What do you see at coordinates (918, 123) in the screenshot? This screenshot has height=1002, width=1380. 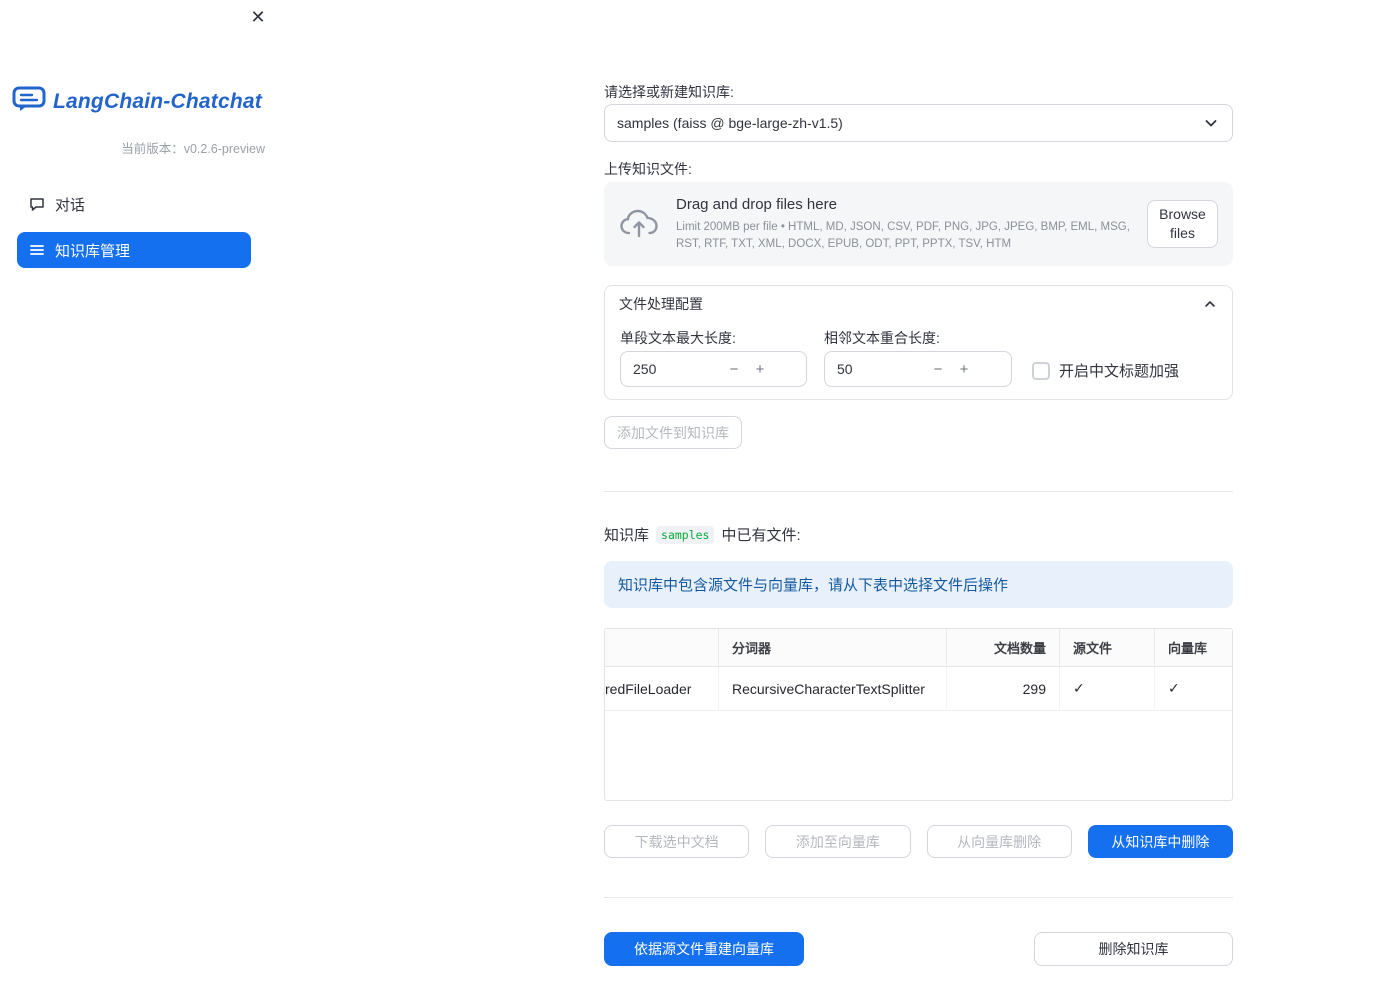 I see `kb-selectbox: samples (faiss @ bge-large-zh-v1.5)` at bounding box center [918, 123].